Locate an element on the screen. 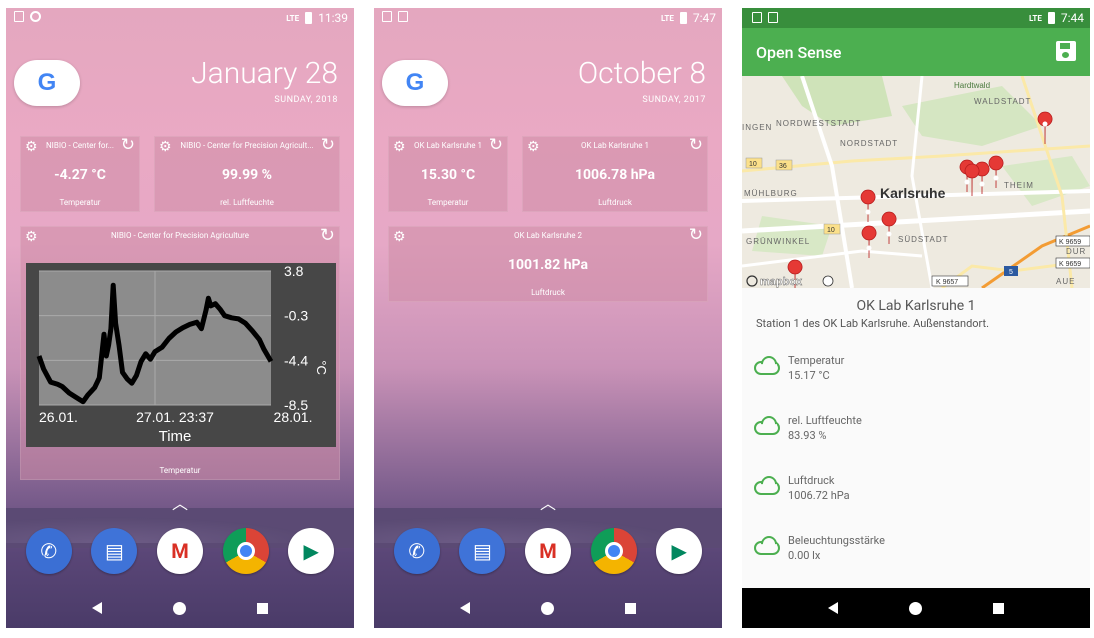  map-label-hardtwald: Hardtwald is located at coordinates (972, 85).